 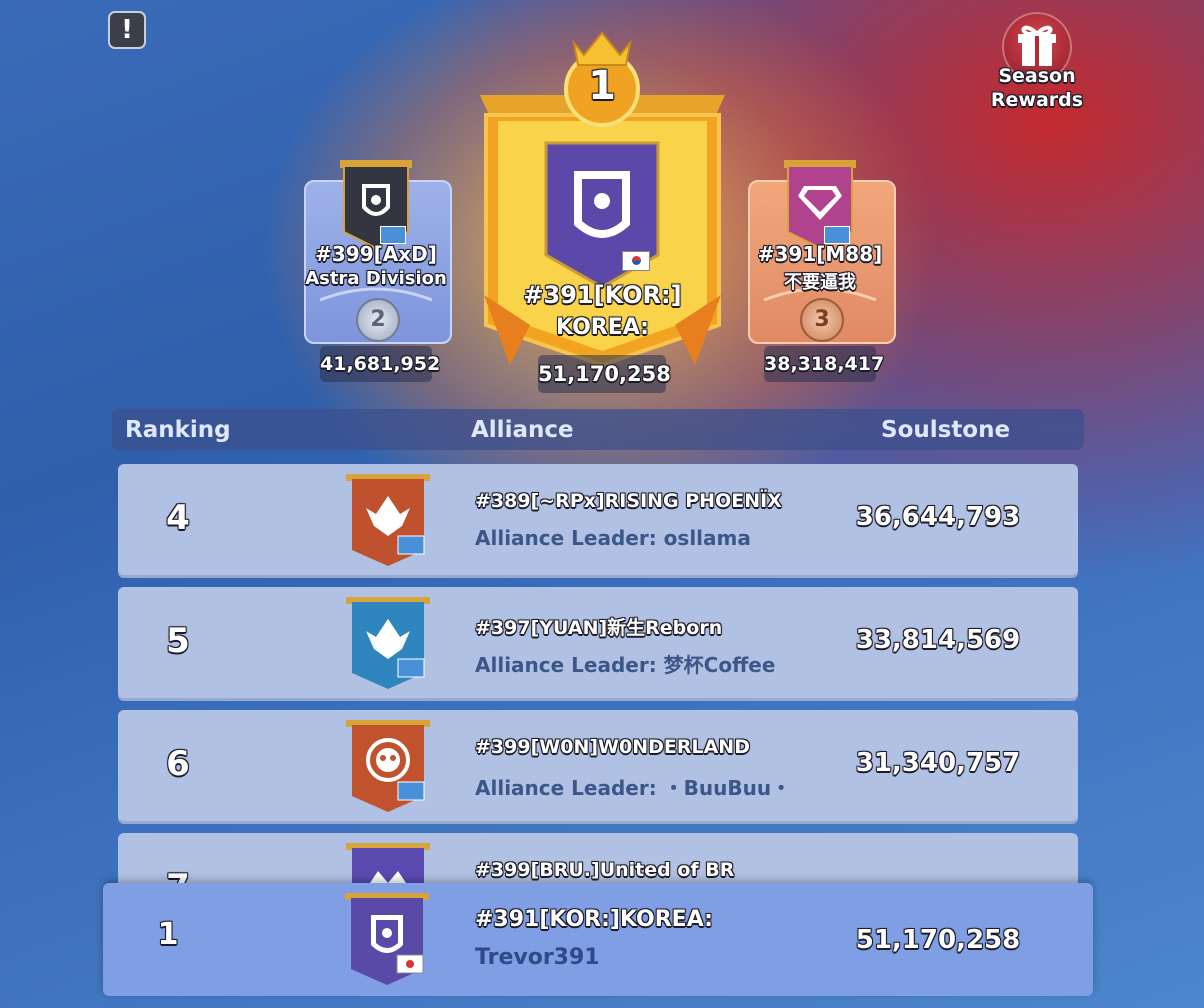 What do you see at coordinates (522, 430) in the screenshot?
I see `header-alliance: Alliance` at bounding box center [522, 430].